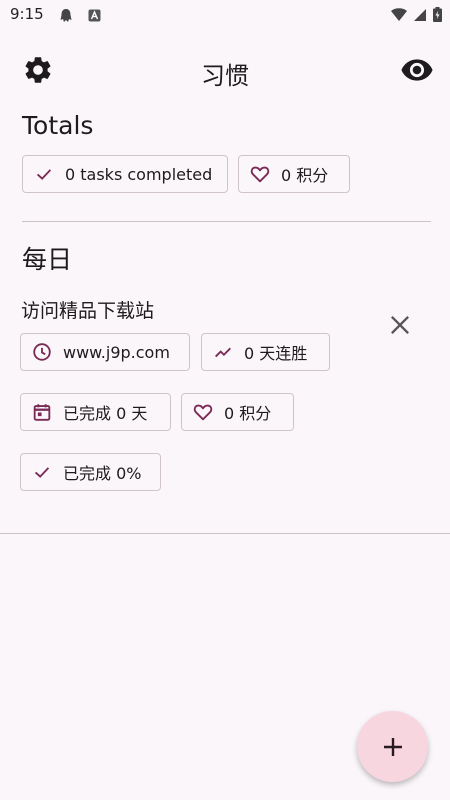  Describe the element at coordinates (47, 259) in the screenshot. I see `daily-title: 每日` at that location.